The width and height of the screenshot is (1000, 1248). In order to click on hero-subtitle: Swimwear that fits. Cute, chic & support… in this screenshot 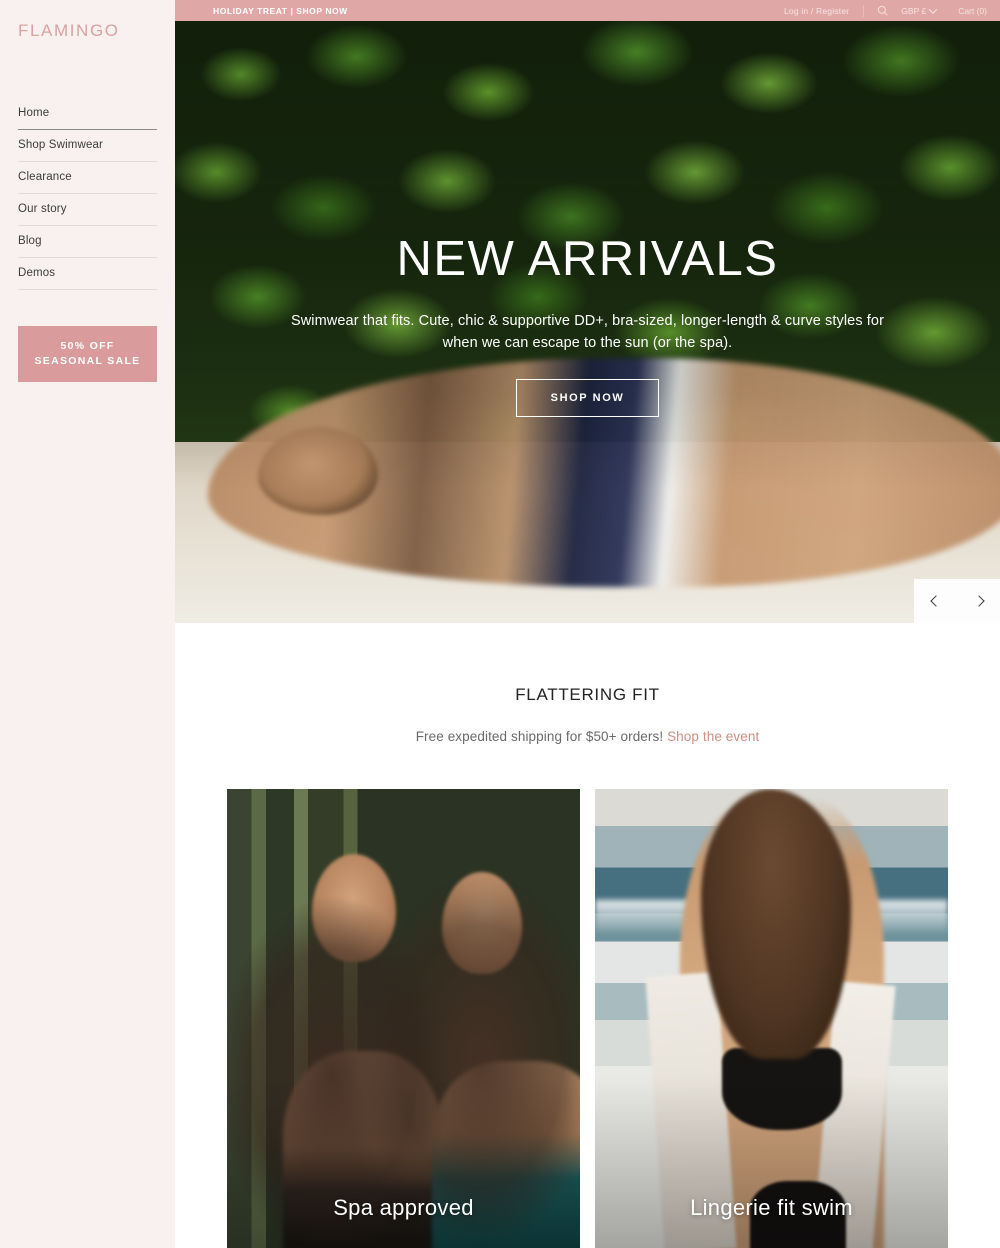, I will do `click(587, 332)`.